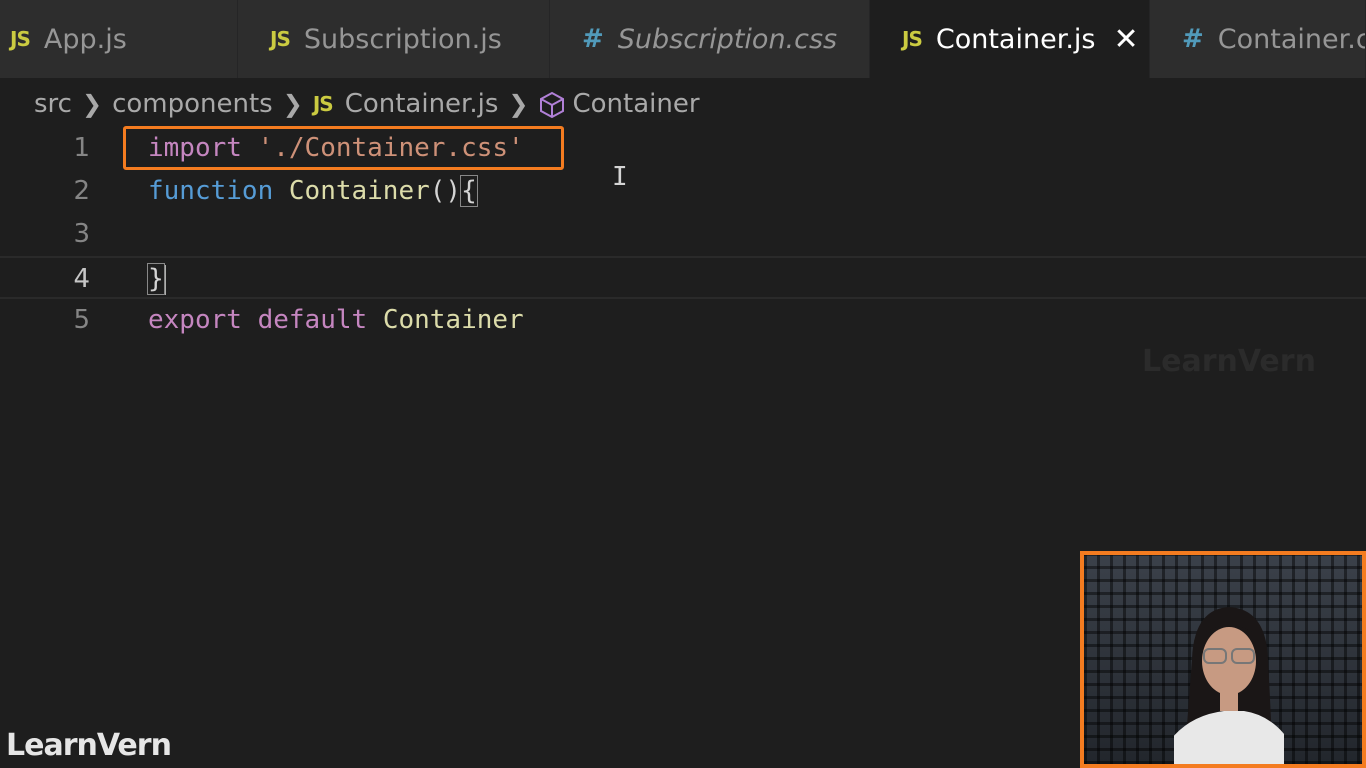 Image resolution: width=1366 pixels, height=768 pixels. Describe the element at coordinates (81, 320) in the screenshot. I see `line-number: 5` at that location.